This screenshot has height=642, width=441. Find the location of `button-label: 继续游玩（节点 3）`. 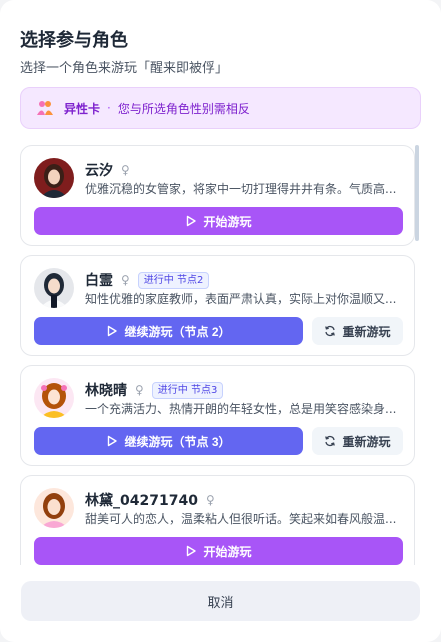

button-label: 继续游玩（节点 3） is located at coordinates (177, 441).